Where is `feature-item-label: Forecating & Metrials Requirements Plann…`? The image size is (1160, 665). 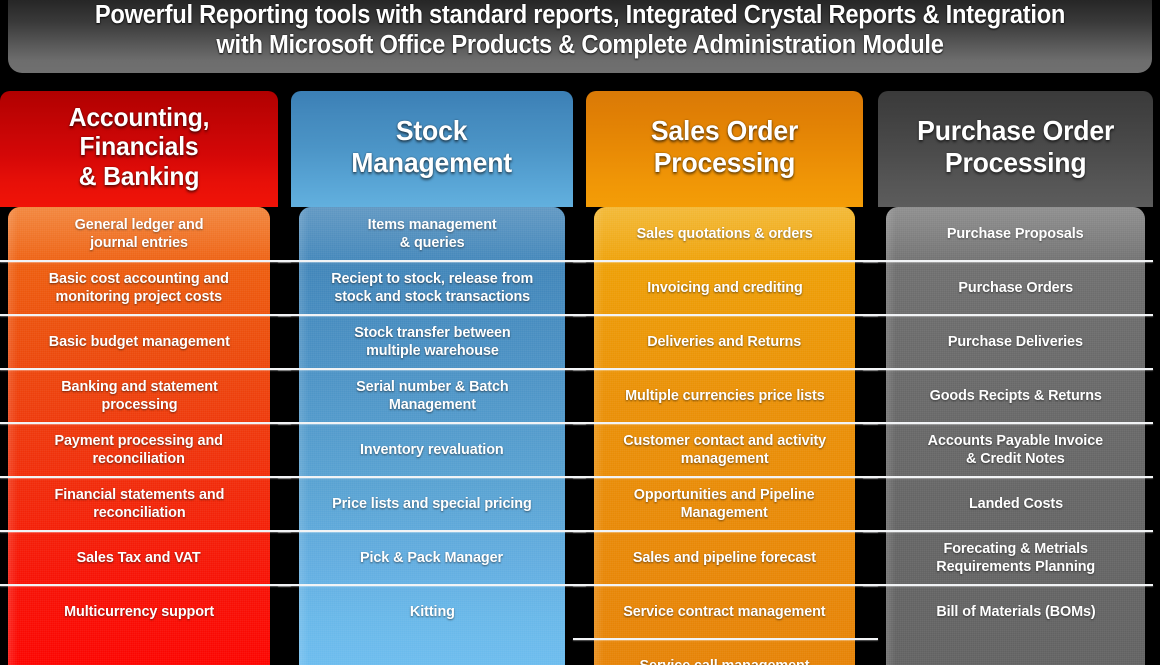
feature-item-label: Forecating & Metrials Requirements Plann… is located at coordinates (1015, 557).